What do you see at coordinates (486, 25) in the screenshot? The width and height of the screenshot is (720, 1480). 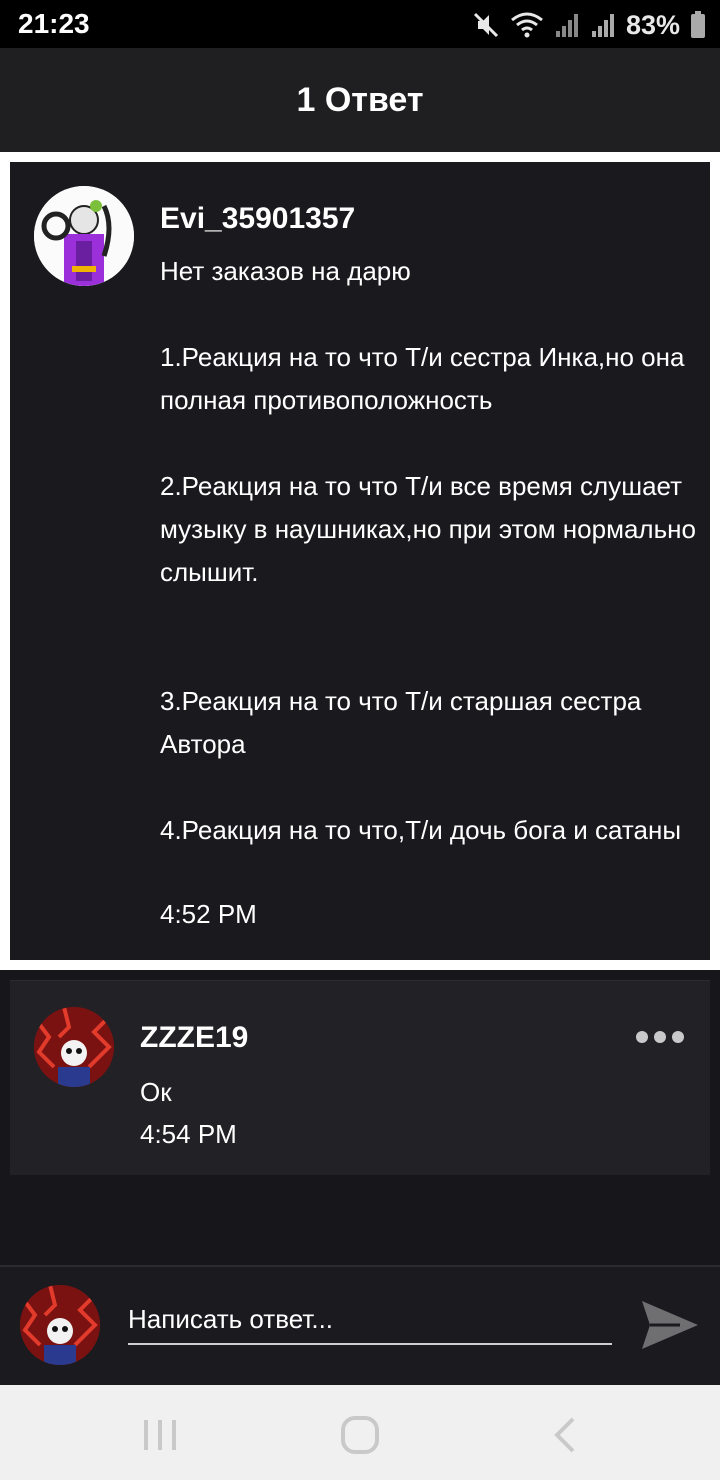 I see `mute-icon` at bounding box center [486, 25].